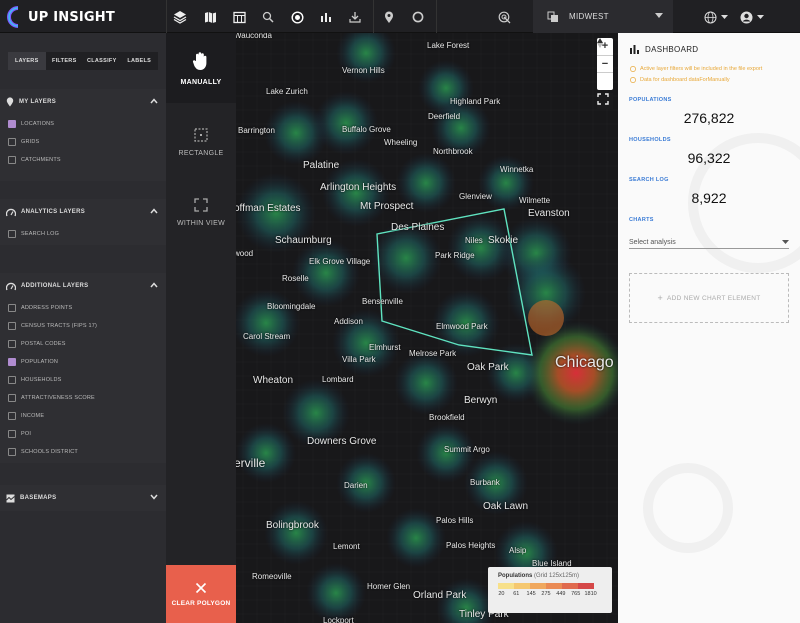  What do you see at coordinates (38, 102) in the screenshot?
I see `my-layers-title: MY LAYERS` at bounding box center [38, 102].